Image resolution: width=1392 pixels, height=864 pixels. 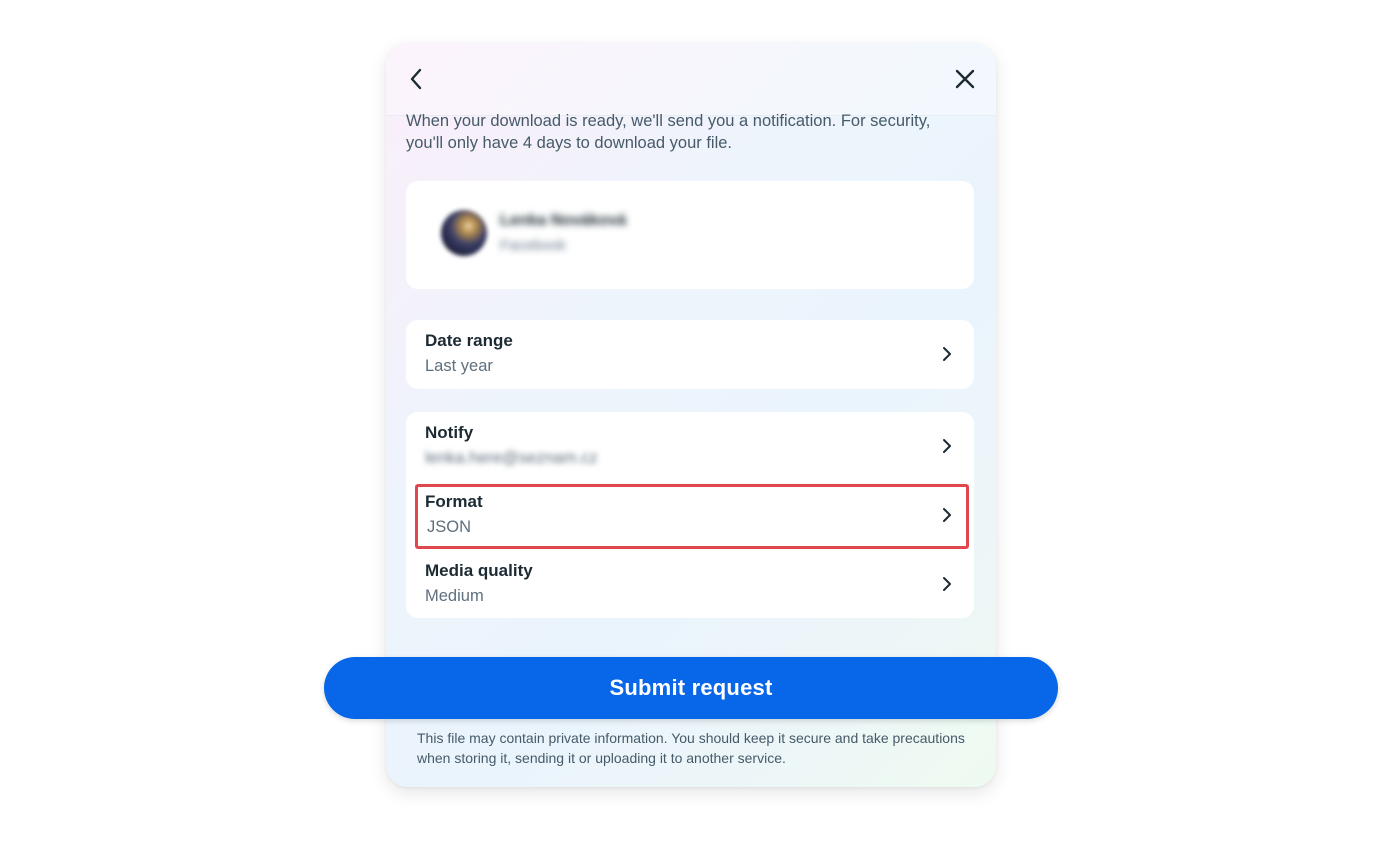 What do you see at coordinates (563, 220) in the screenshot?
I see `account-name: Lenka Nováková` at bounding box center [563, 220].